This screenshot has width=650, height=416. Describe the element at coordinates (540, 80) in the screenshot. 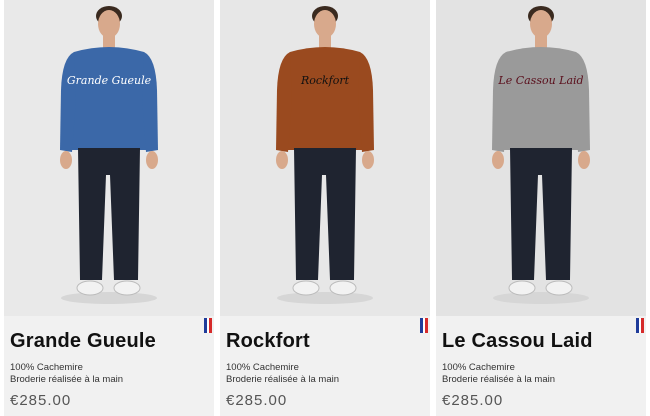

I see `embroidered-text: Le Cassou Laid` at that location.